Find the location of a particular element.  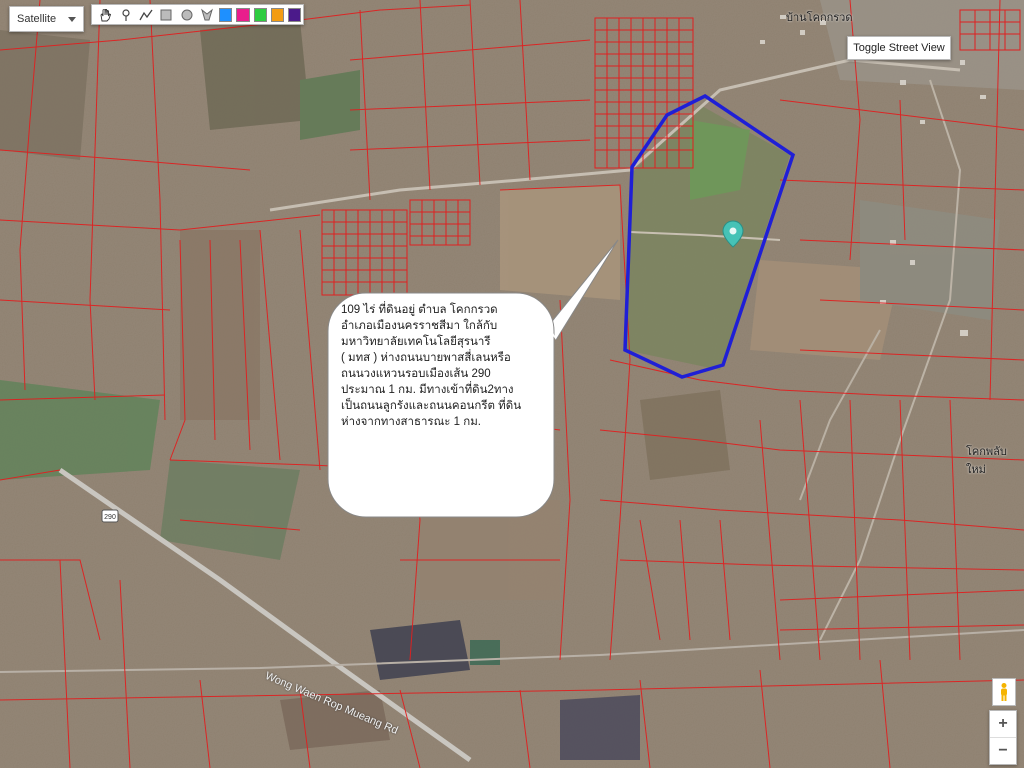

annotation-line: อำเภอเมืองนครราชสีมา ใกล้กับ is located at coordinates (419, 326).